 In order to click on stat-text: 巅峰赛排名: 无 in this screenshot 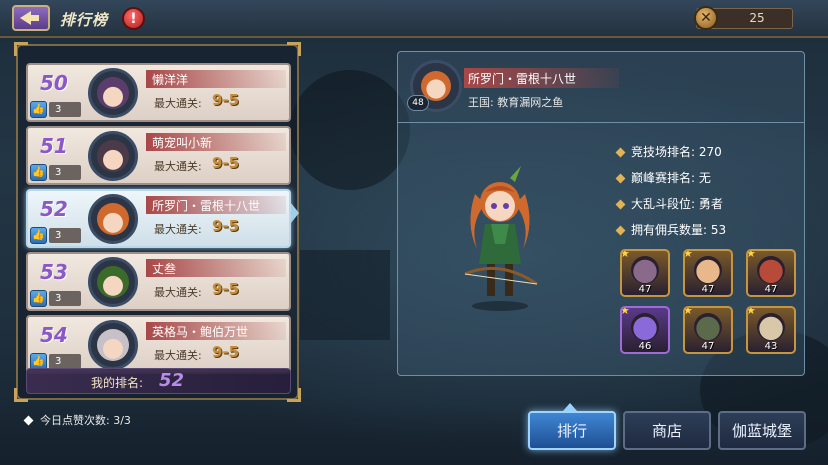, I will do `click(671, 178)`.